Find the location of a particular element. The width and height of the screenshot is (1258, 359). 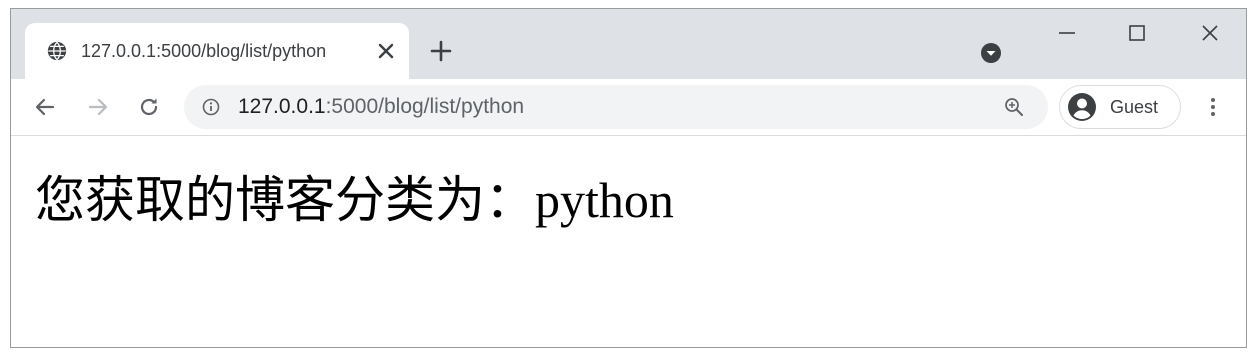

address-path: :5000/blog/list/python is located at coordinates (425, 106).